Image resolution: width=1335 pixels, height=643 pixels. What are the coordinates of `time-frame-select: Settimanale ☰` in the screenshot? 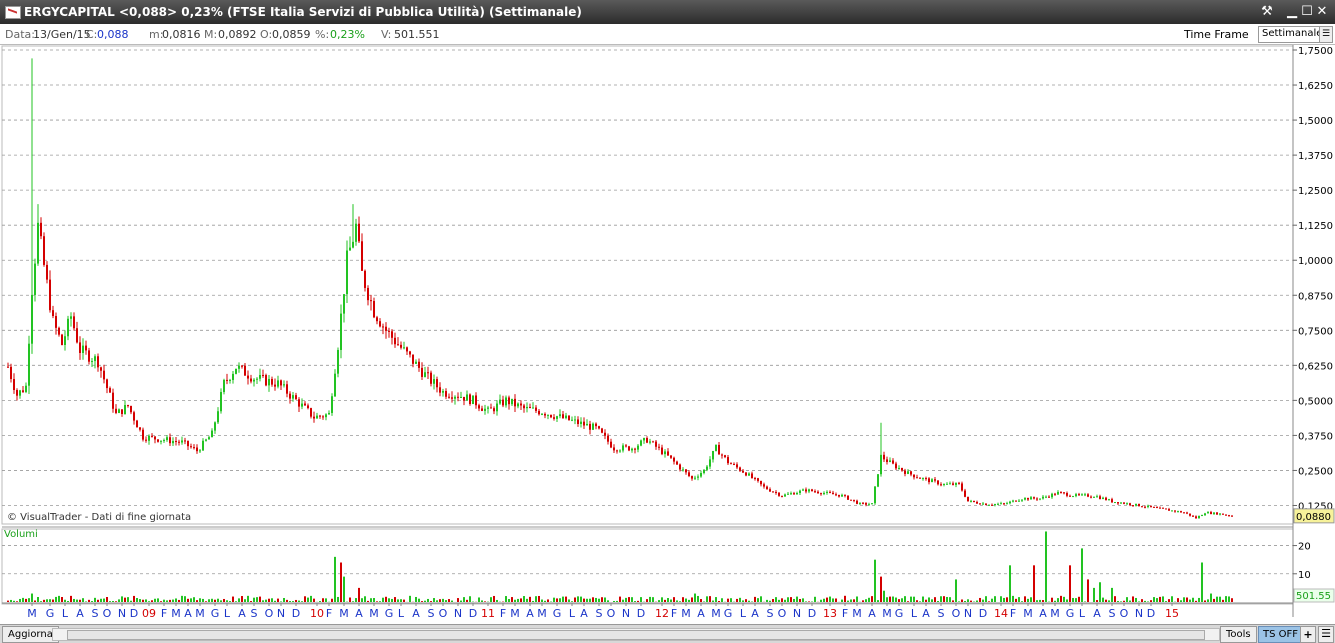 It's located at (1295, 34).